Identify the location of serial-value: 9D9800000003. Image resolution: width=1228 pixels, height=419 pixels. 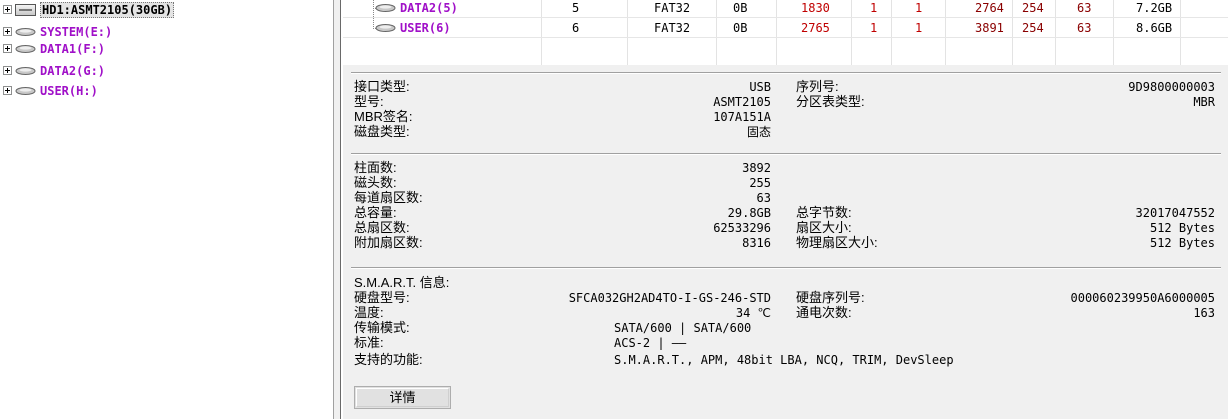
(1171, 87).